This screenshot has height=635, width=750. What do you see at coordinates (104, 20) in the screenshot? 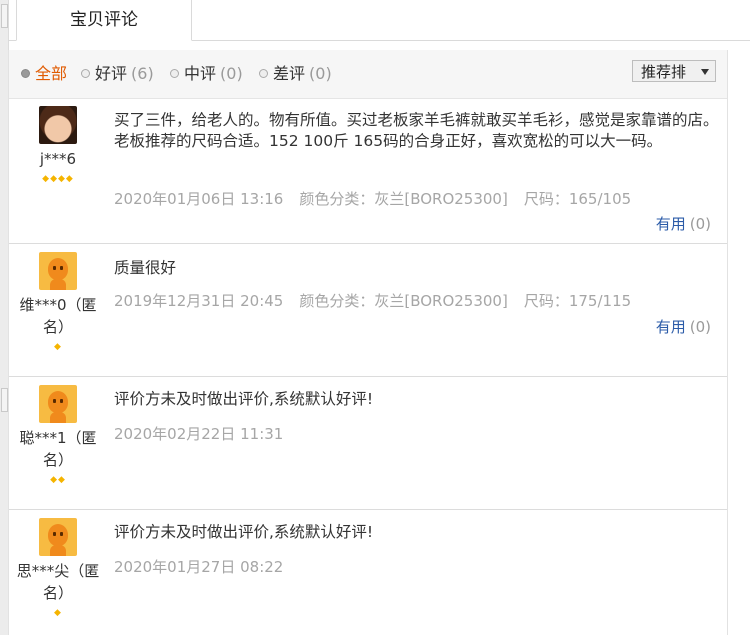
I see `tab-reviews: 宝贝评论` at bounding box center [104, 20].